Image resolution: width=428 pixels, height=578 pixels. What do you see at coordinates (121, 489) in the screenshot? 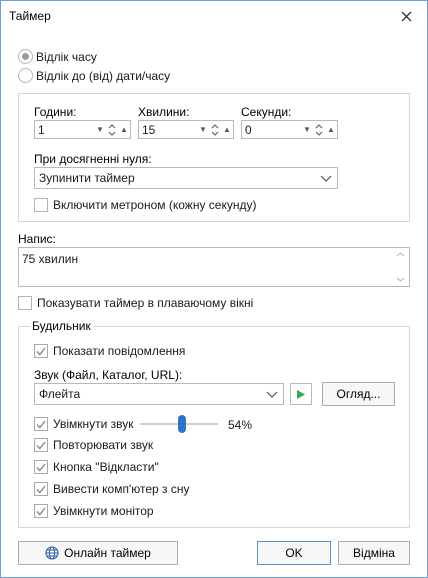
I see `wake-computer-label: Вивести комп'ютер з сну` at bounding box center [121, 489].